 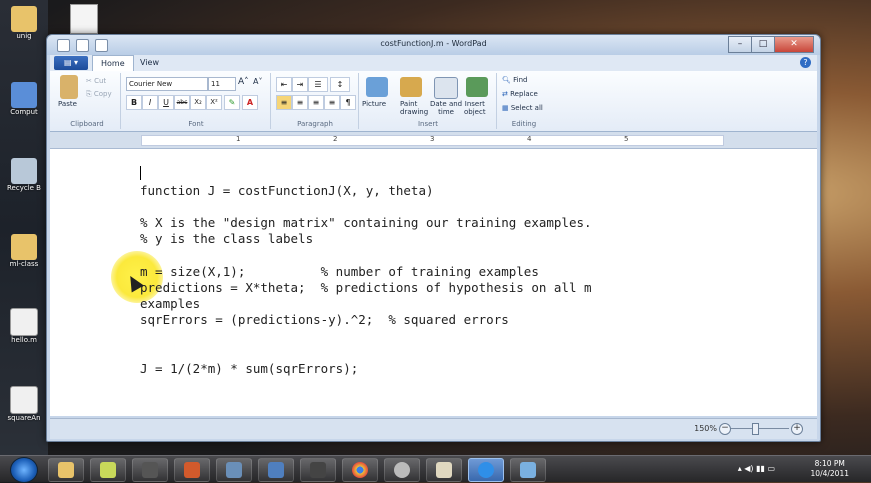 I want to click on justify-icon: ≡, so click(x=332, y=102).